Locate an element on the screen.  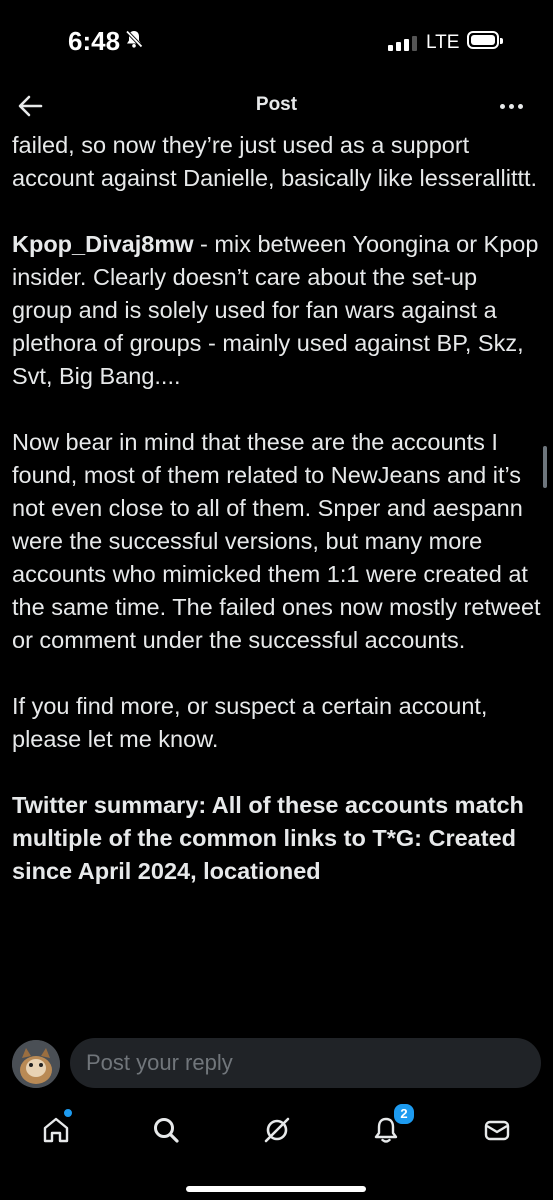
scrollbar is located at coordinates (545, 467).